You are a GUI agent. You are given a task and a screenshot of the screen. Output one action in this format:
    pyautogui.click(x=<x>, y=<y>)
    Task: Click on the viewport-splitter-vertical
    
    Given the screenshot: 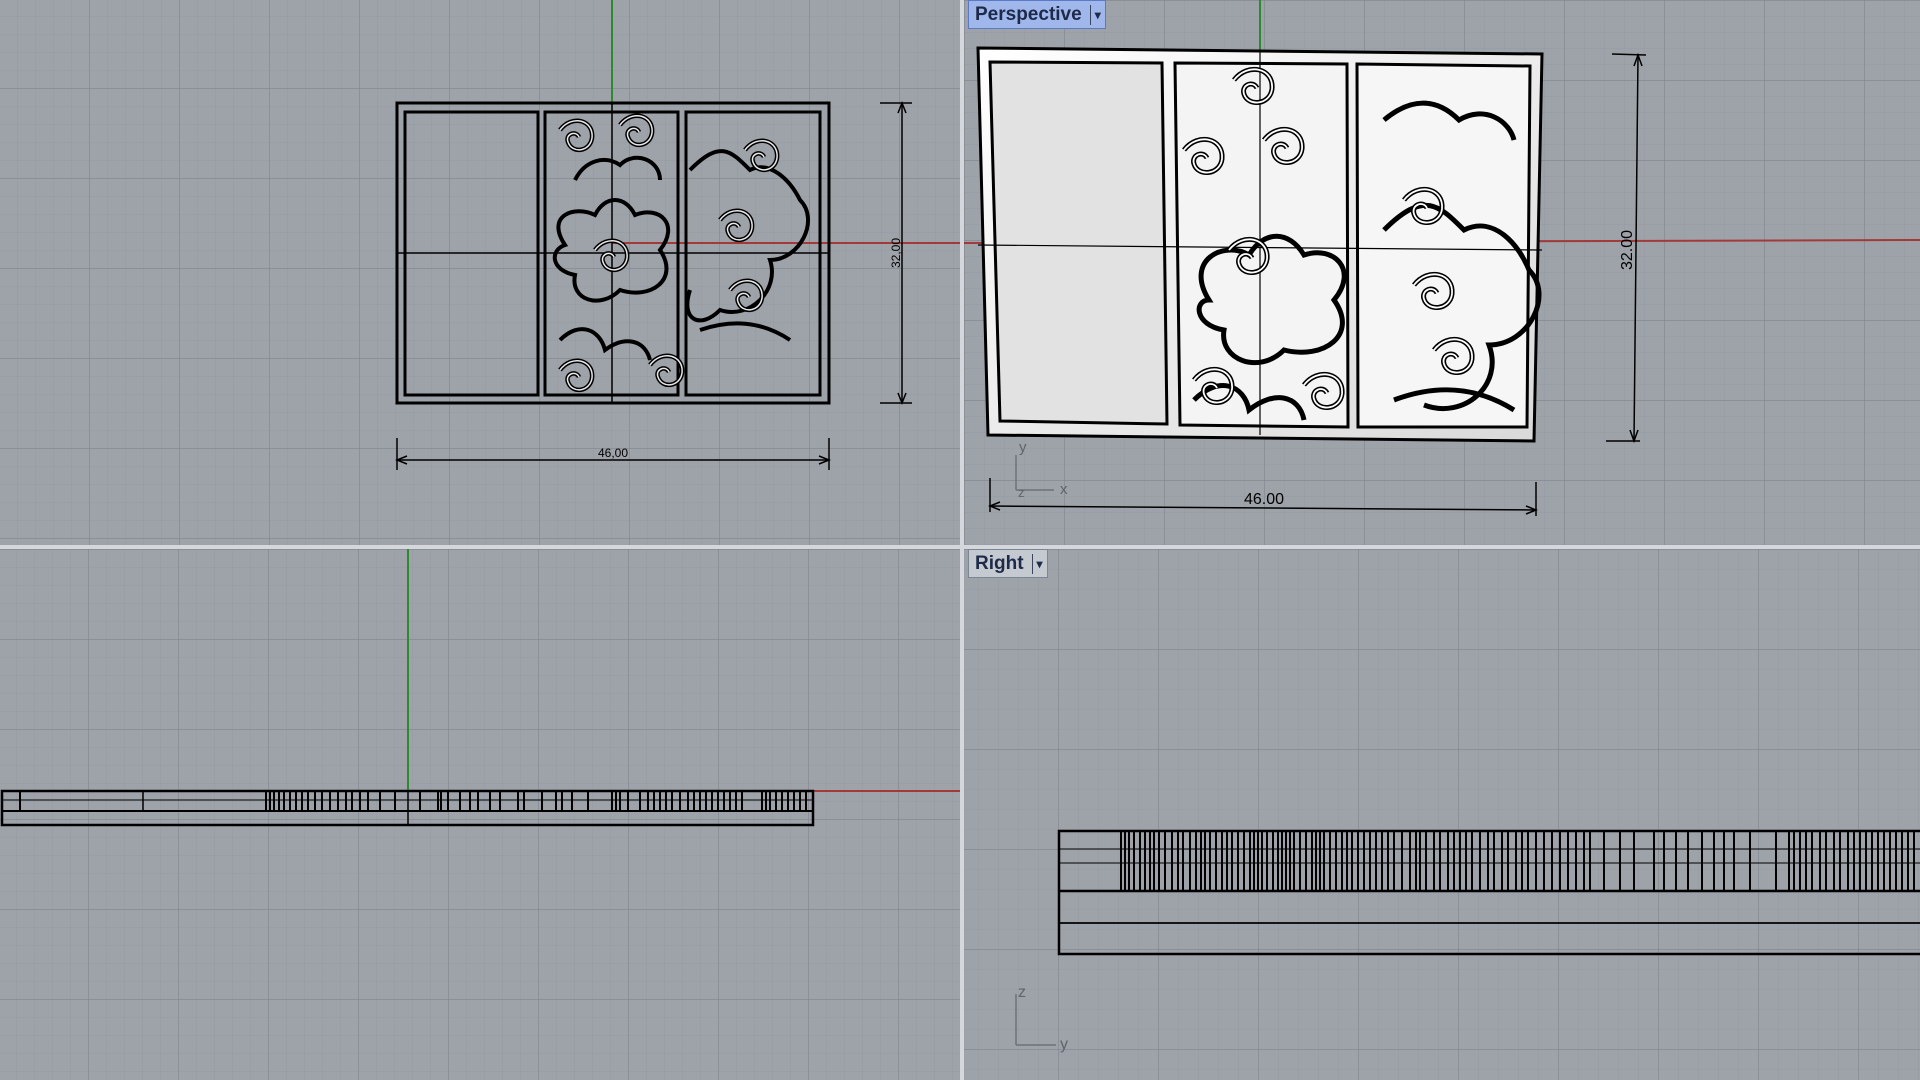 What is the action you would take?
    pyautogui.click(x=962, y=540)
    